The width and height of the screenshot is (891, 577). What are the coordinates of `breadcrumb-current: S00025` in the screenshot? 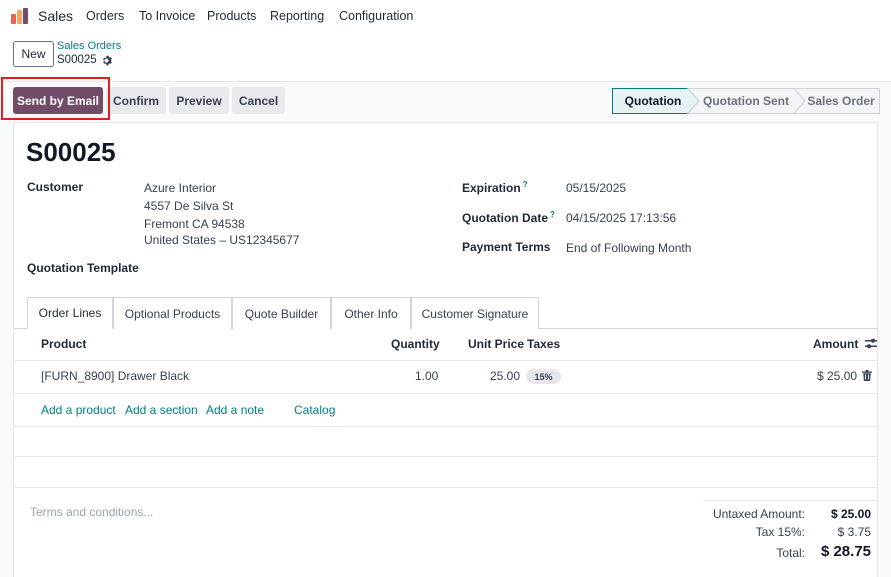 It's located at (84, 60).